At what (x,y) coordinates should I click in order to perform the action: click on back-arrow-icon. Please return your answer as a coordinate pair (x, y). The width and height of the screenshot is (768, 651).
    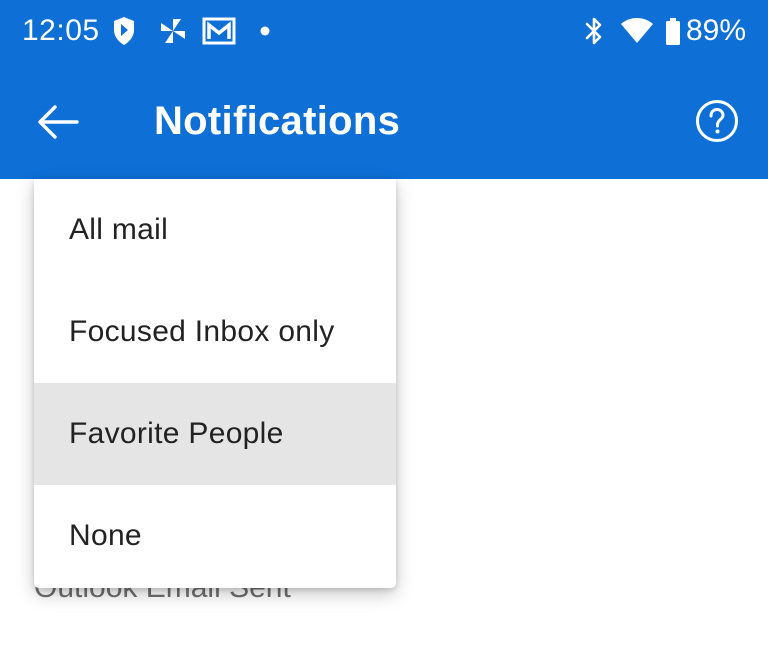
    Looking at the image, I should click on (58, 122).